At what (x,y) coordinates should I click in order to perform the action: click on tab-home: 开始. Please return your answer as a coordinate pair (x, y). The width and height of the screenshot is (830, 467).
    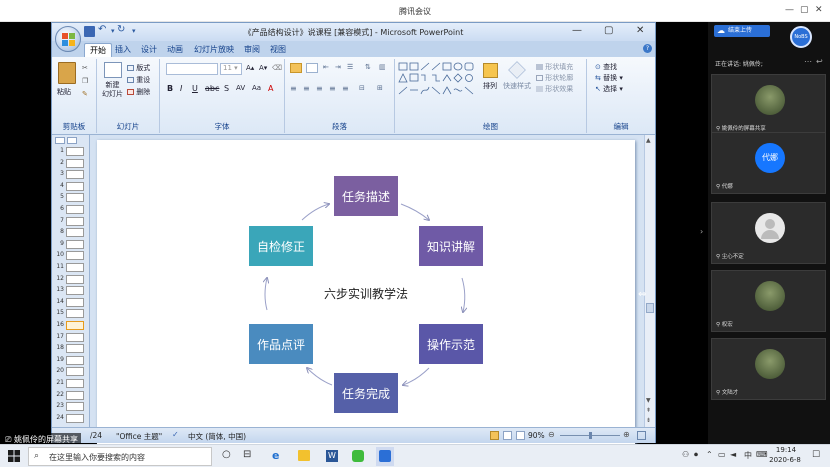
    Looking at the image, I should click on (98, 50).